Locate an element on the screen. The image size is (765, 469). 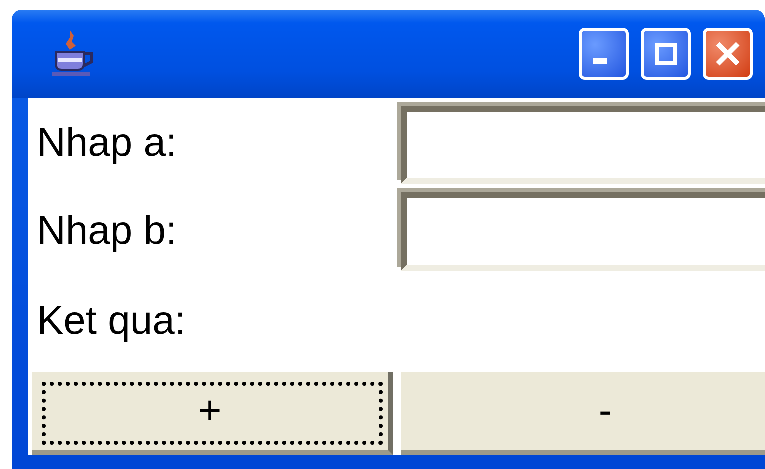
field-label: Ket qua: is located at coordinates (112, 321).